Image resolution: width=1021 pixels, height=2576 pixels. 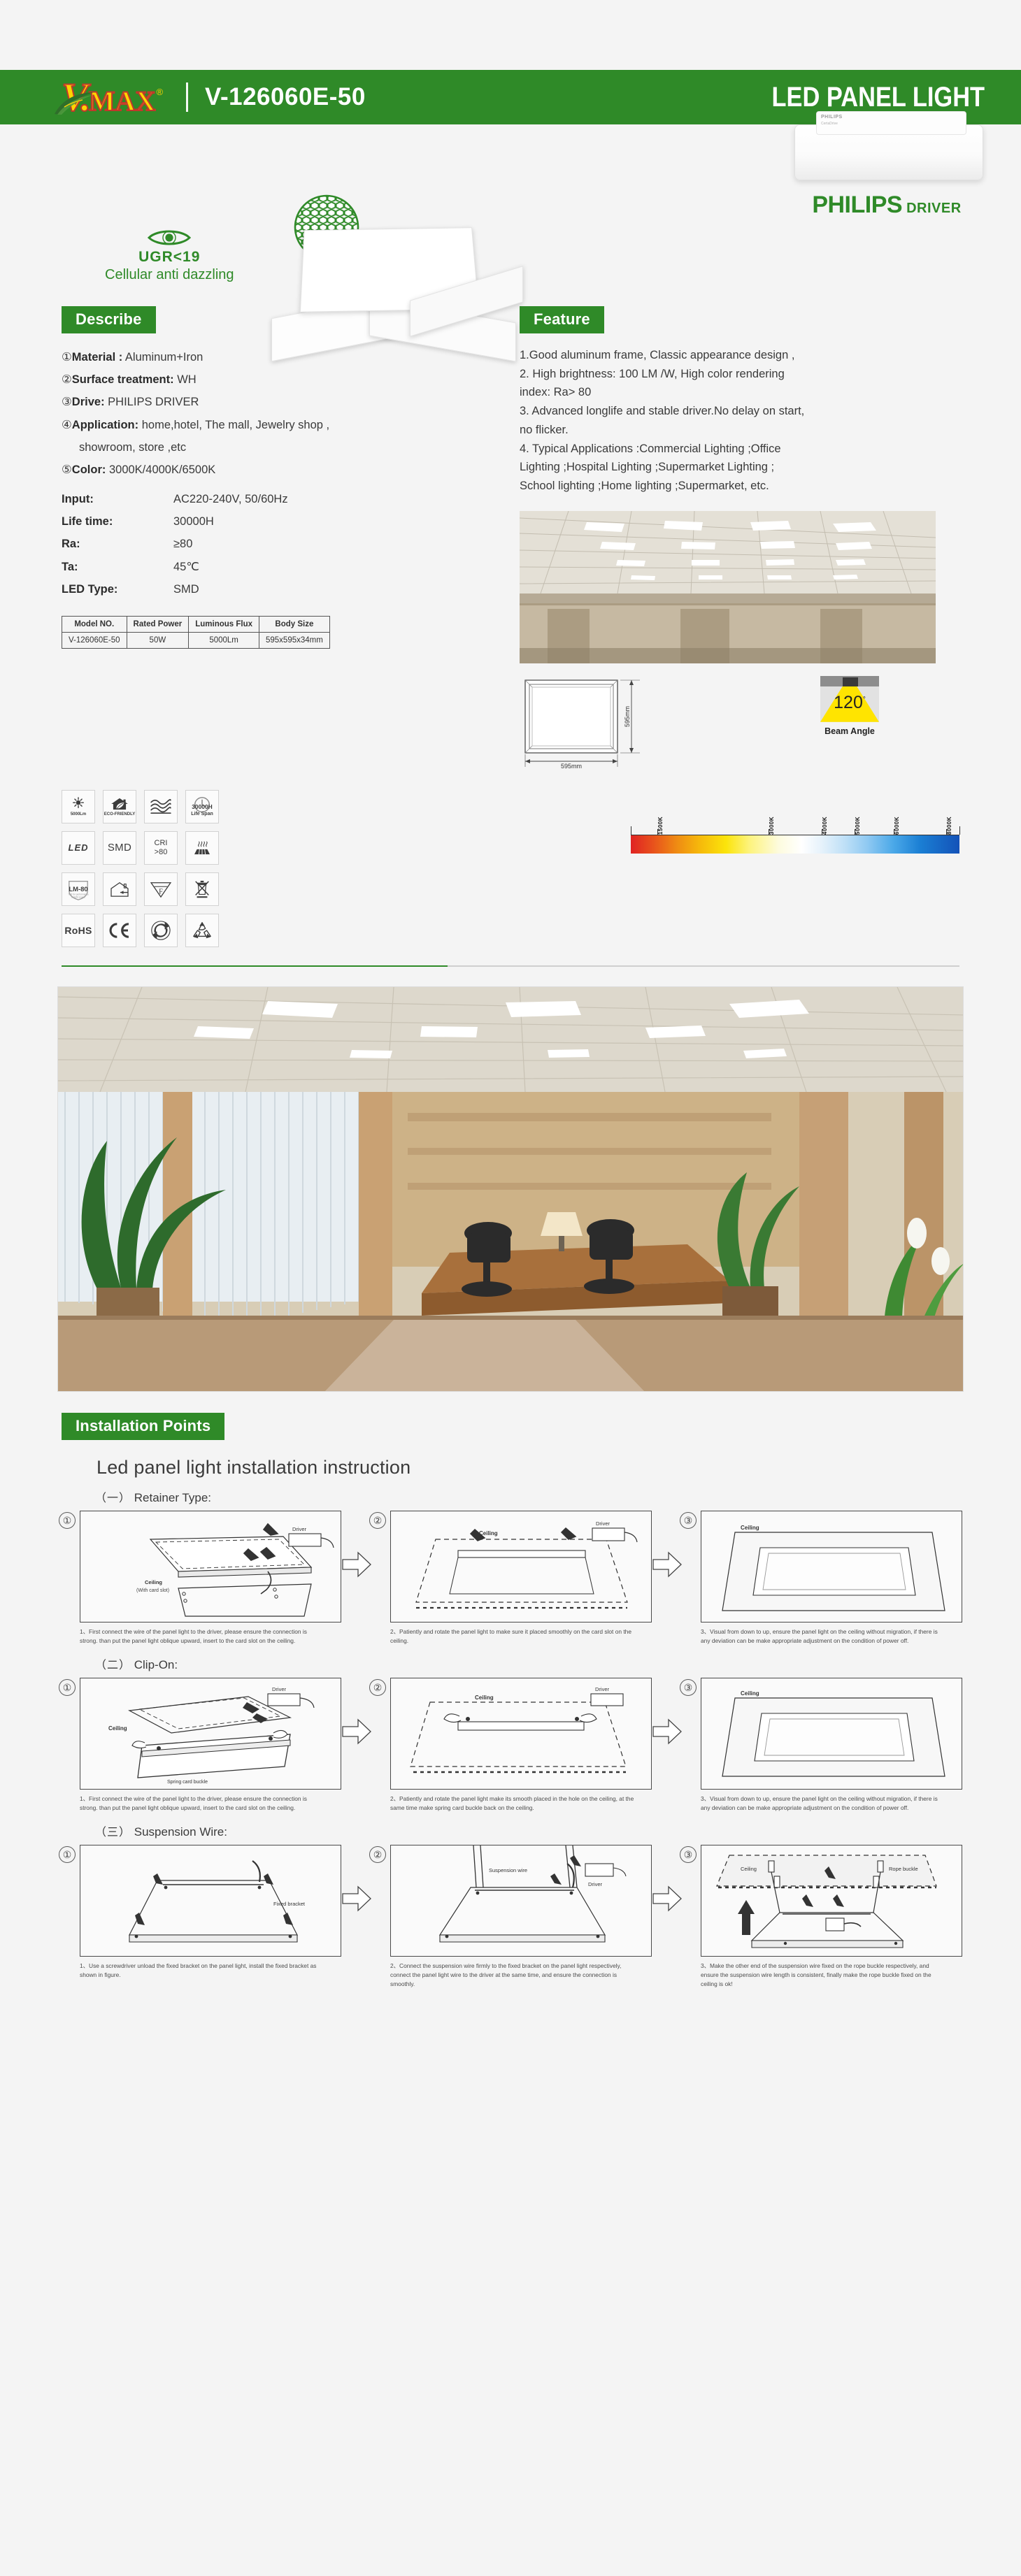 I want to click on list-item: ②Surface treatment: WH, so click(x=266, y=379).